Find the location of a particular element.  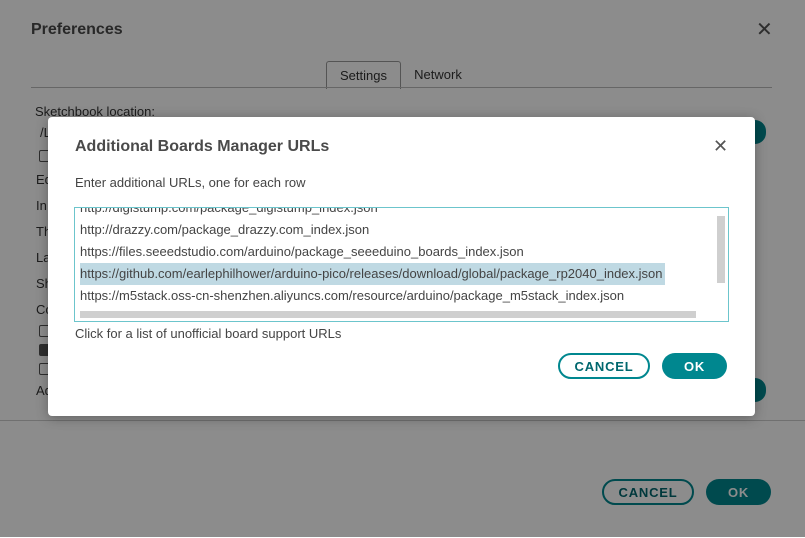

close-icon: ✕ is located at coordinates (720, 146).